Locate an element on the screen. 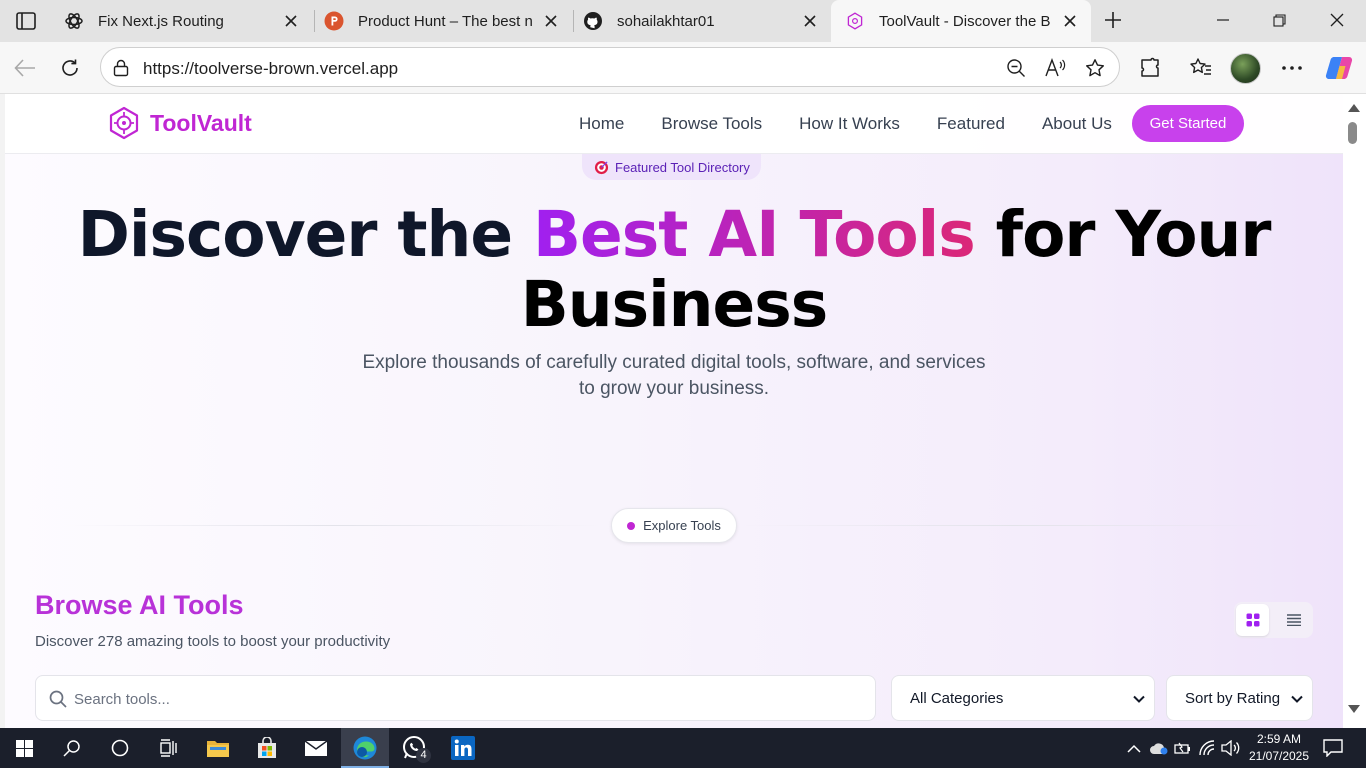 The height and width of the screenshot is (768, 1366). tab-actions-icon is located at coordinates (26, 21).